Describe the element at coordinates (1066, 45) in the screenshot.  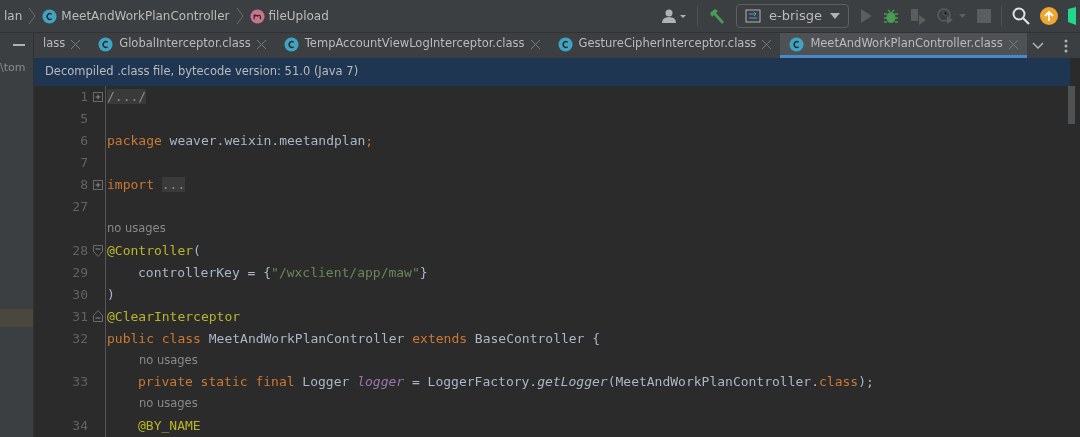
I see `more-icon` at that location.